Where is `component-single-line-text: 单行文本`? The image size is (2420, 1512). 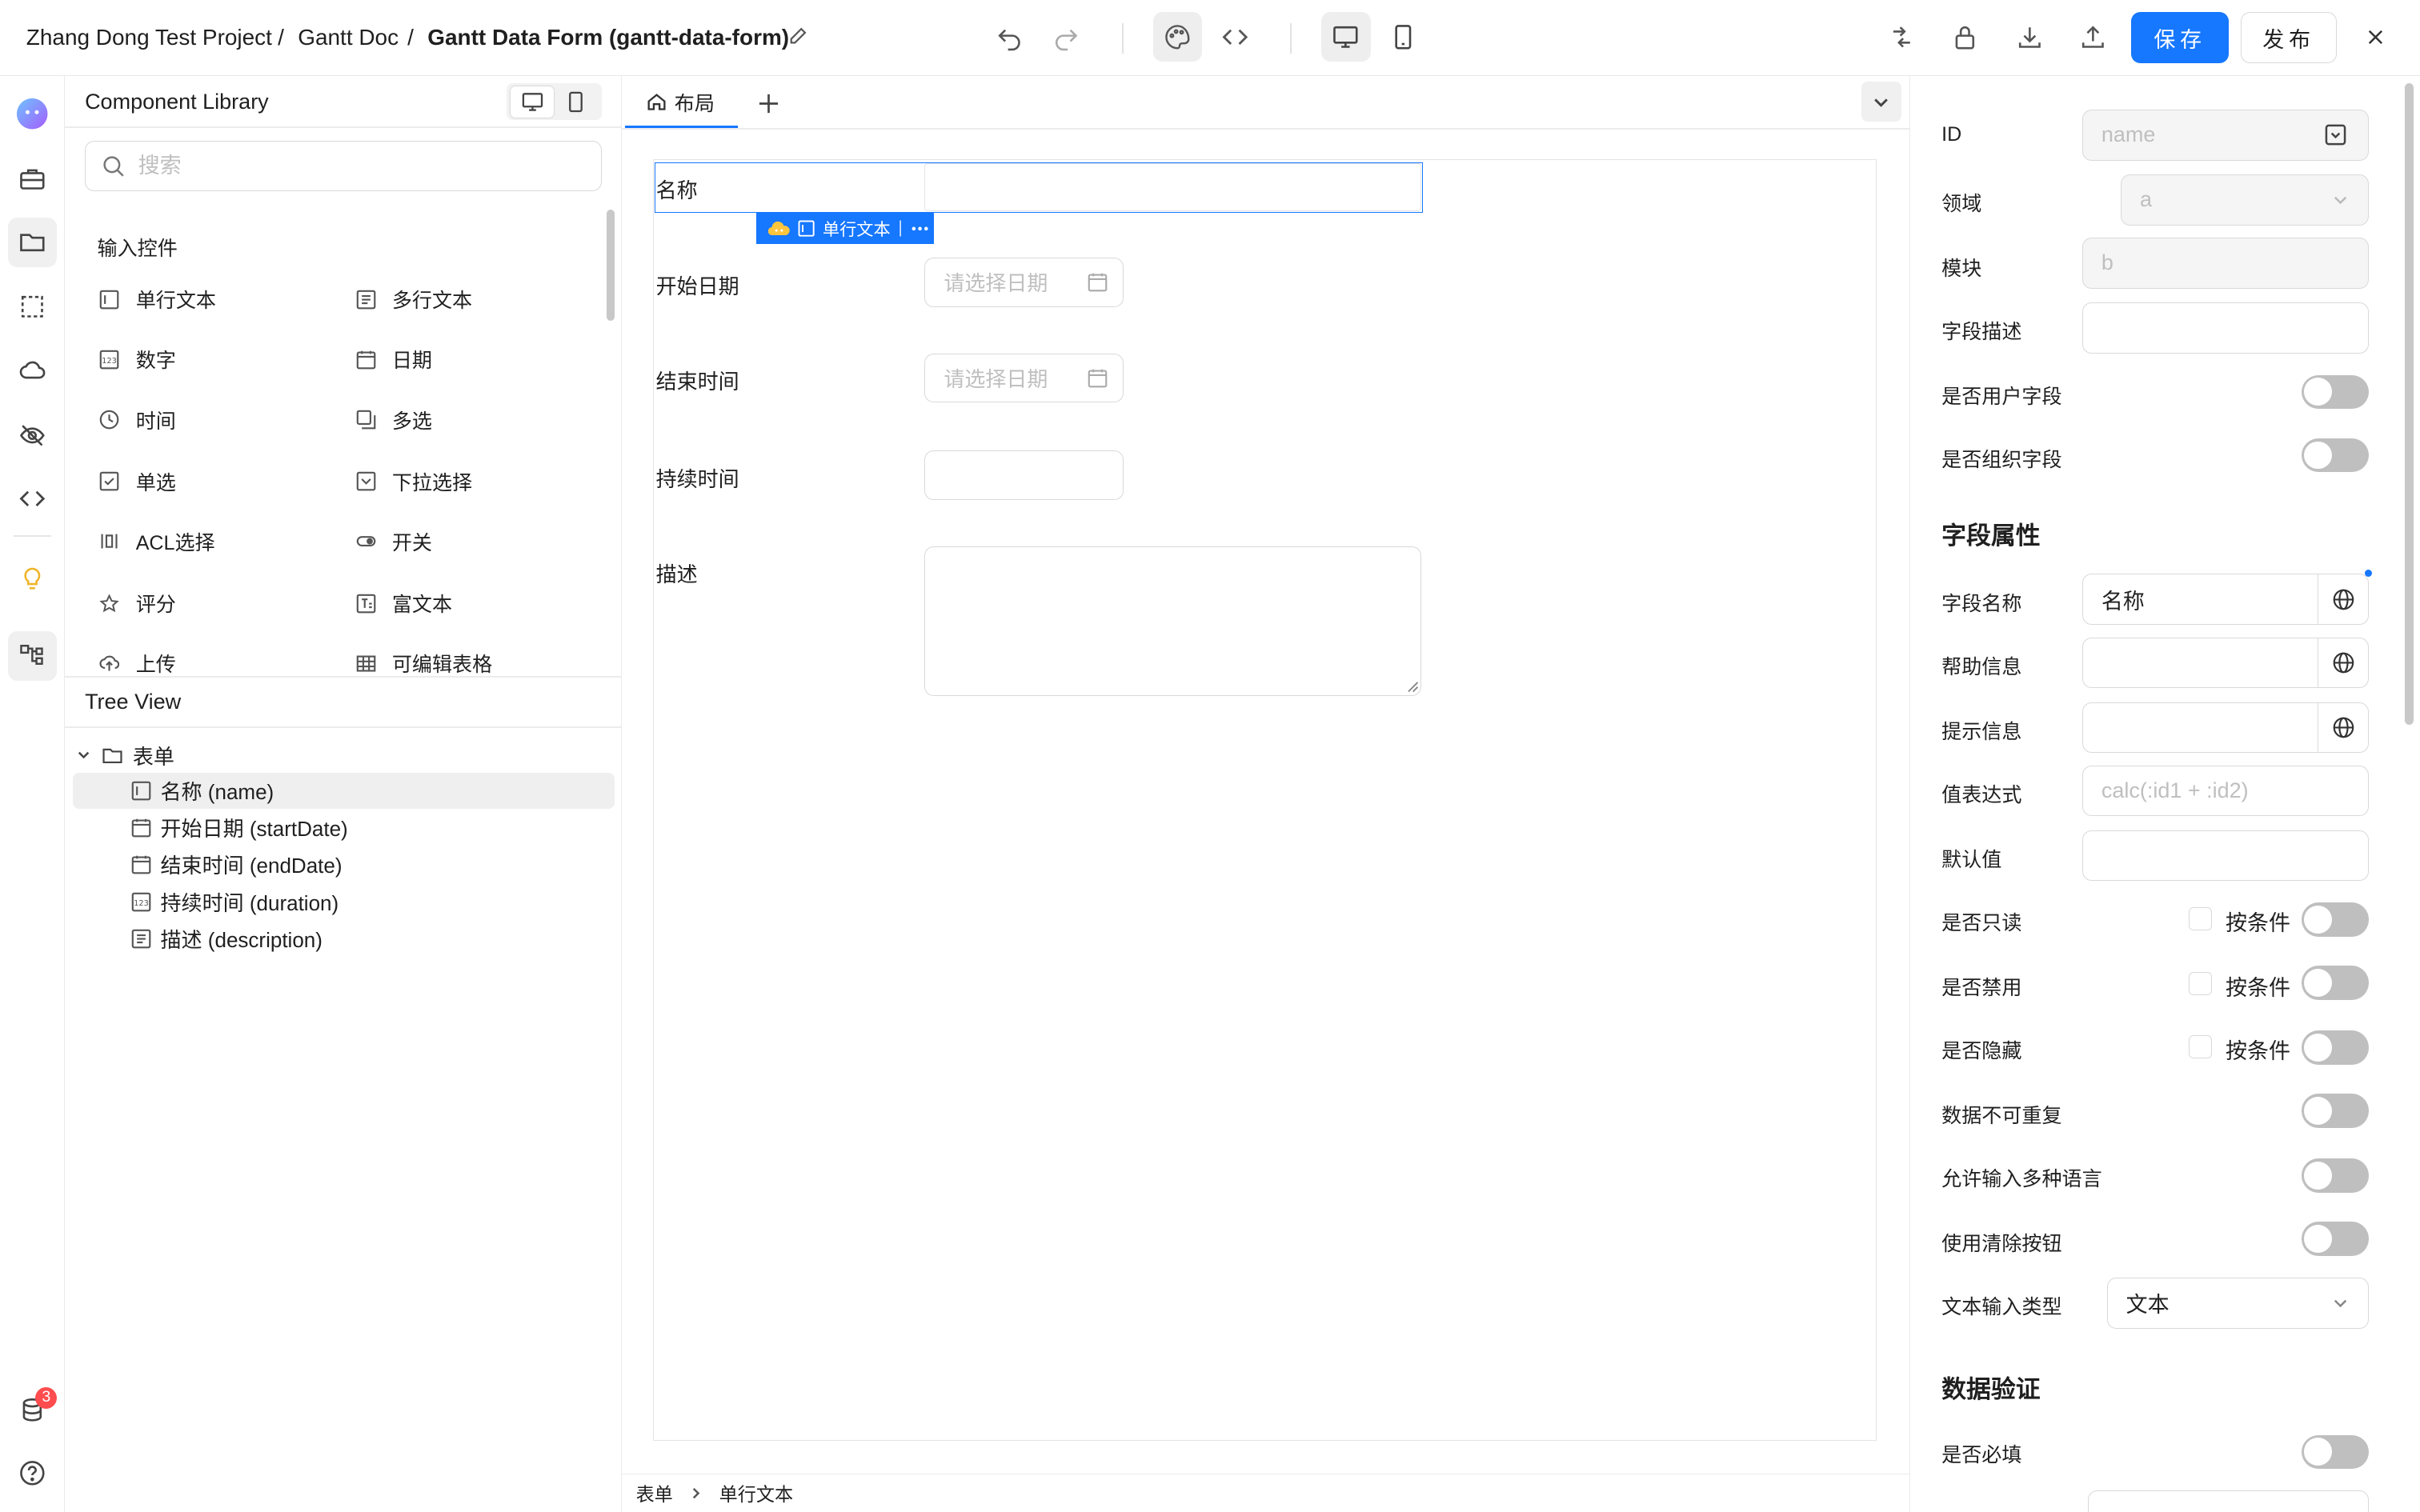
component-single-line-text: 单行文本 is located at coordinates (157, 299).